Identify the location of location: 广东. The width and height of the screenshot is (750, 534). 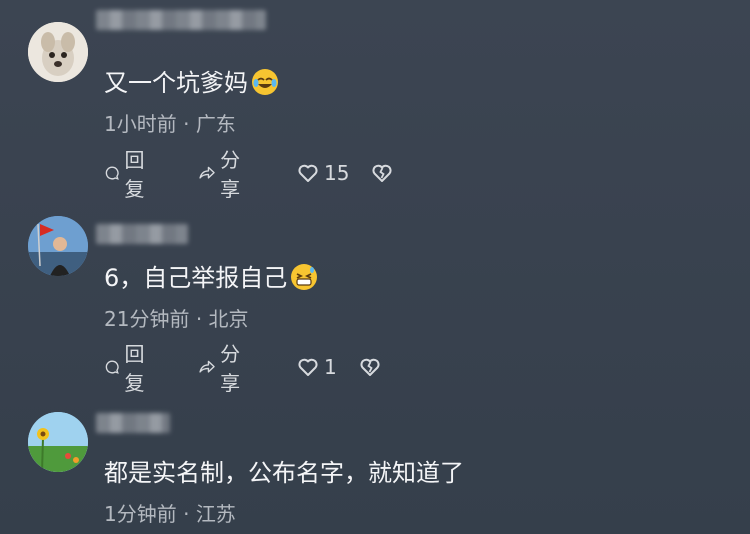
(215, 124).